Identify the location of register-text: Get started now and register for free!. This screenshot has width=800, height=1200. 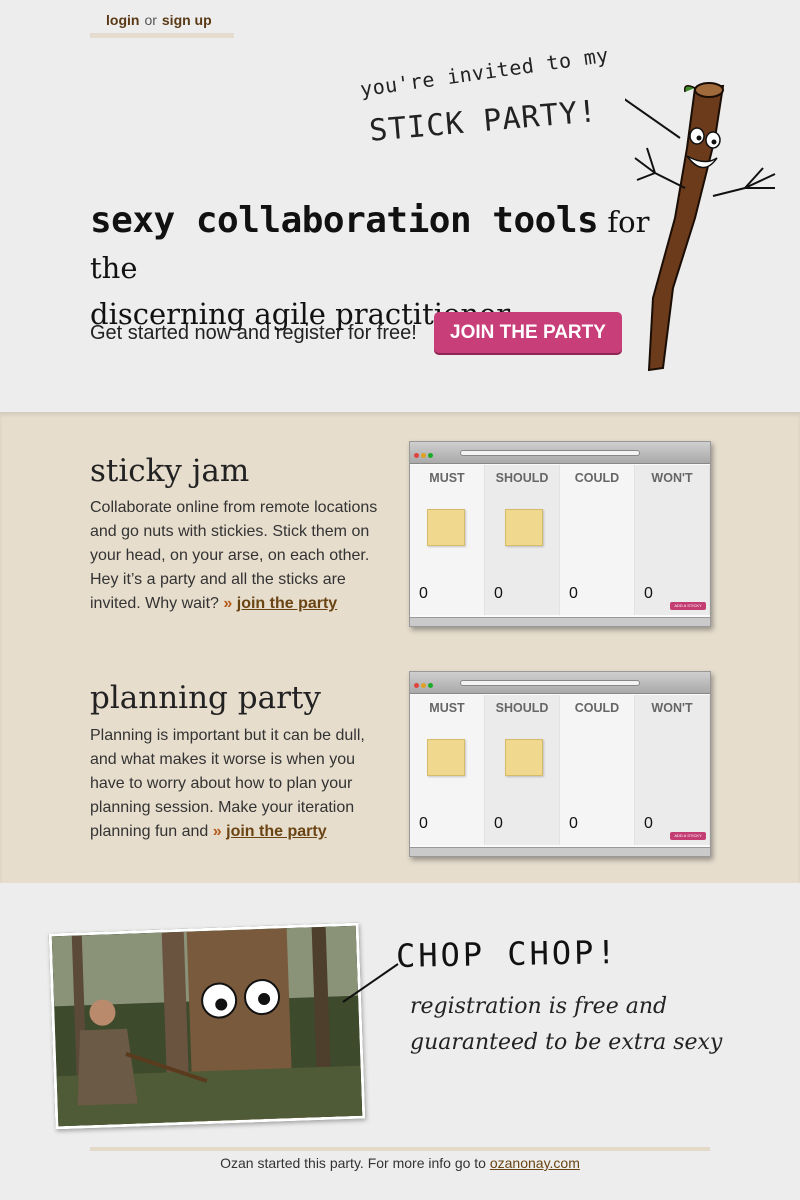
(253, 333).